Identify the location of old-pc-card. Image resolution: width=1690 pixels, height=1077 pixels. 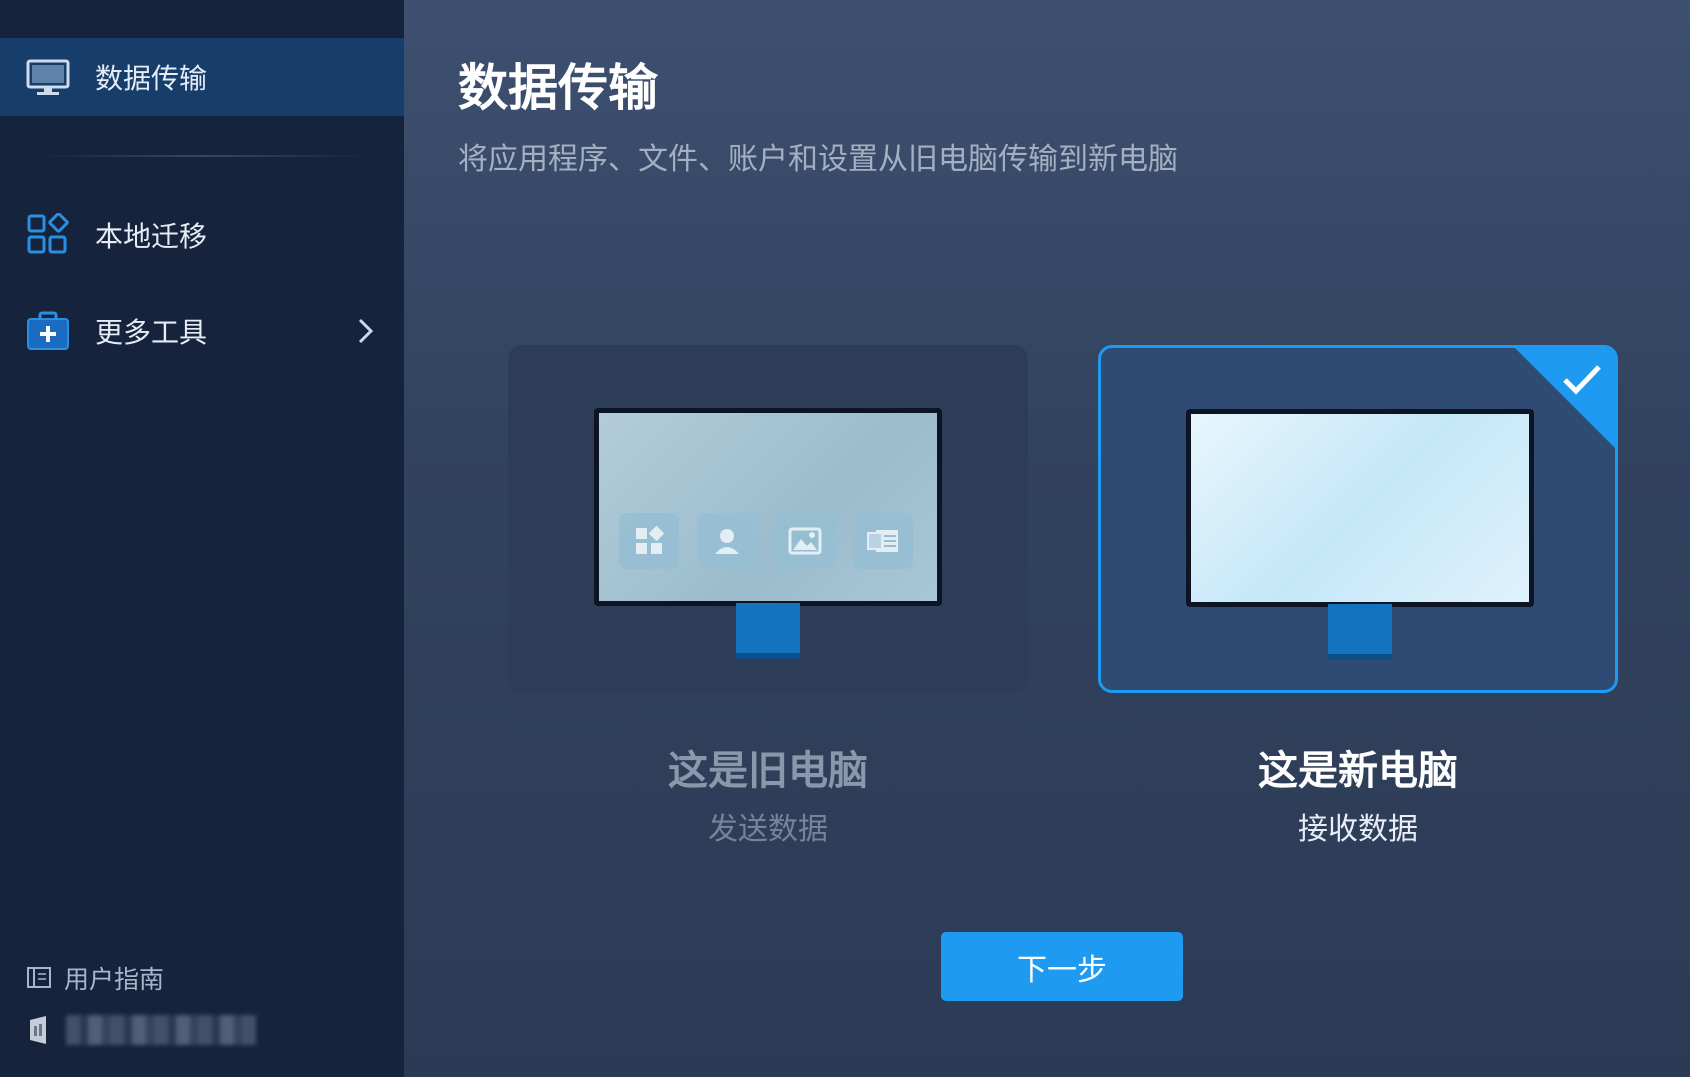
(768, 519).